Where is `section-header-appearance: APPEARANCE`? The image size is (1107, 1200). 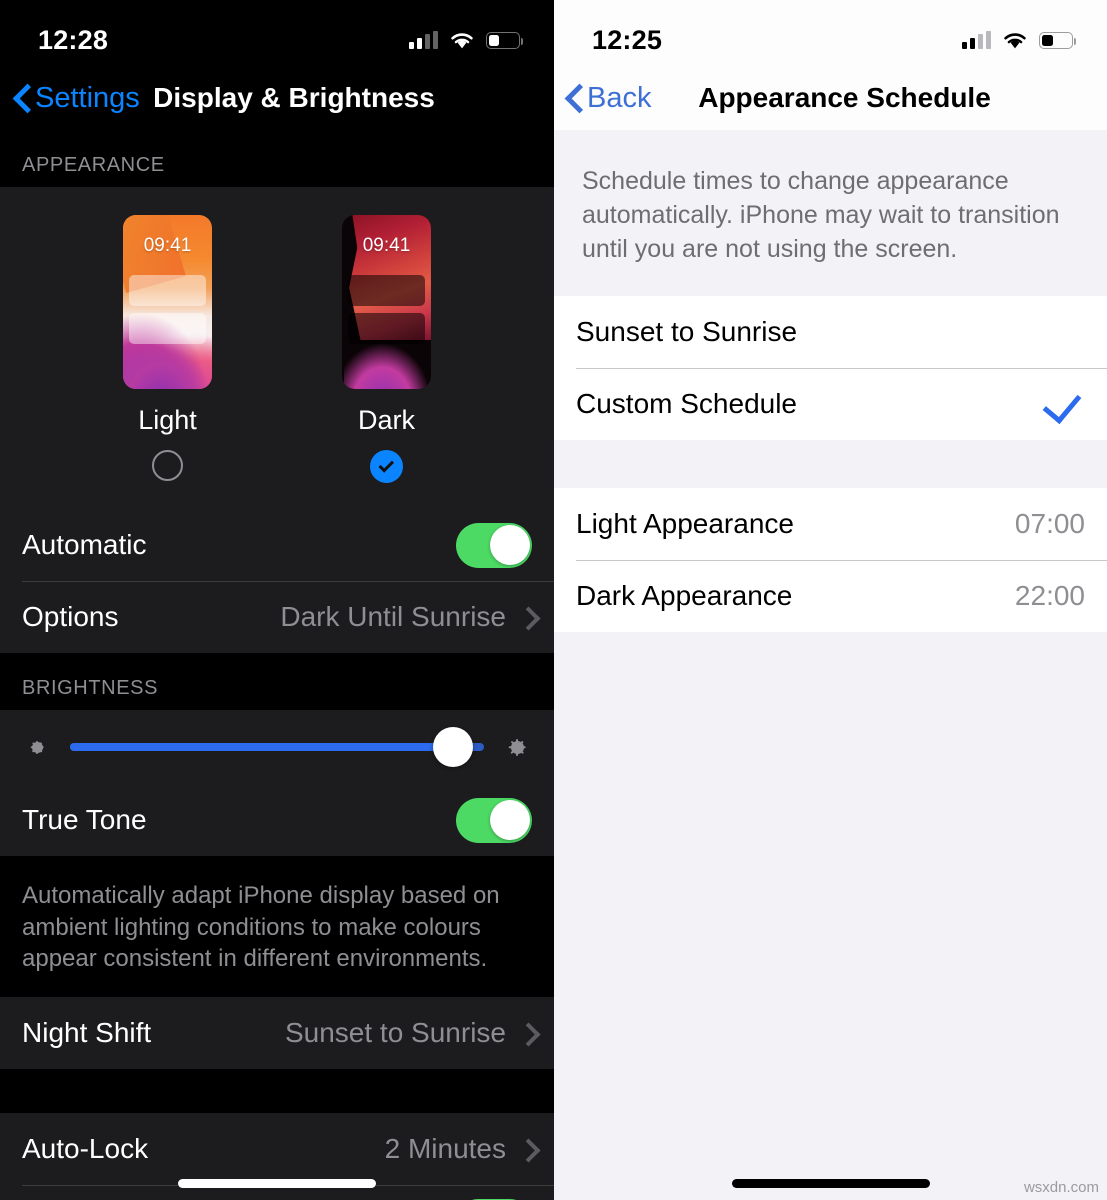
section-header-appearance: APPEARANCE is located at coordinates (277, 158).